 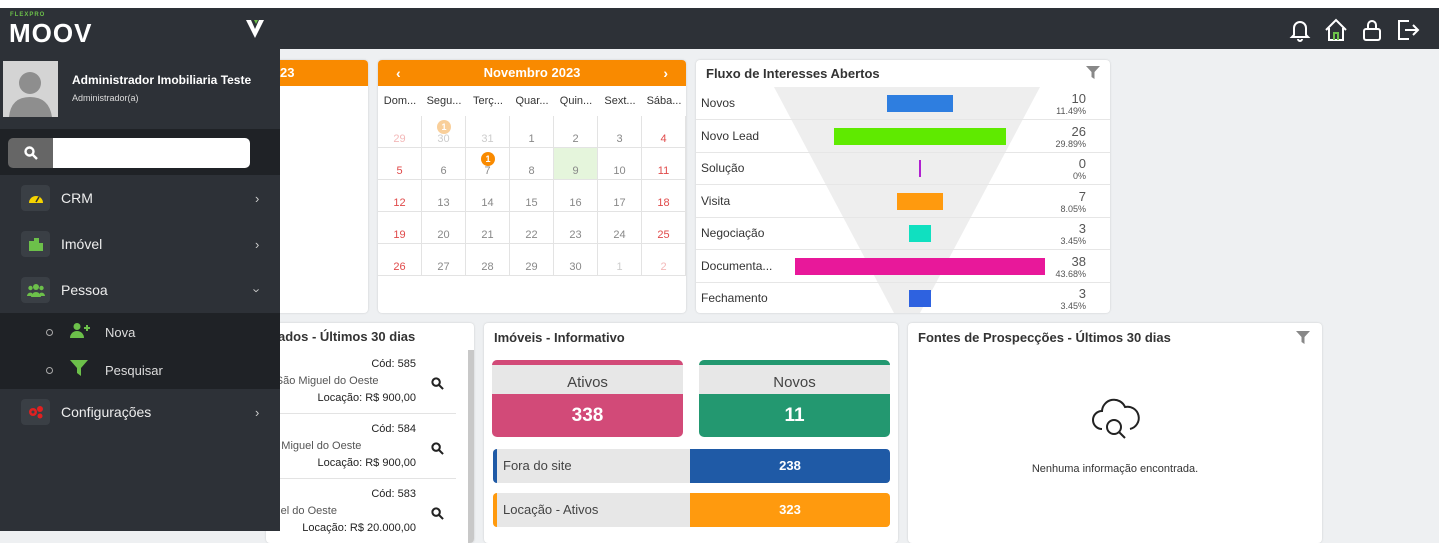 What do you see at coordinates (444, 260) in the screenshot?
I see `calendar-day: 27` at bounding box center [444, 260].